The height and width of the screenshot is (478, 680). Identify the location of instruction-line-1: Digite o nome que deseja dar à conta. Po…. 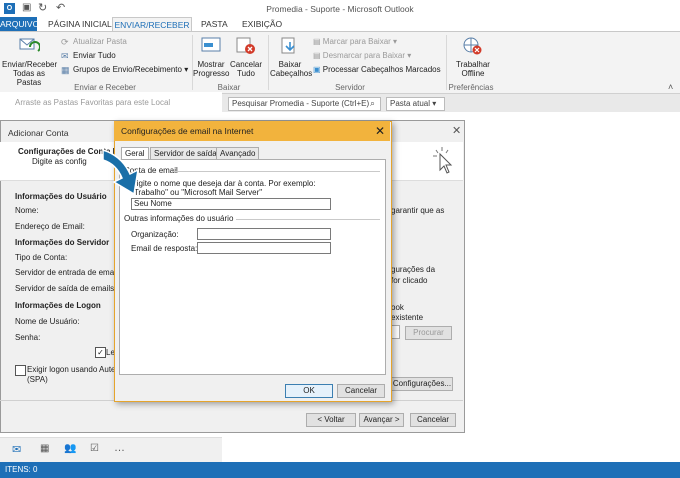
(223, 183).